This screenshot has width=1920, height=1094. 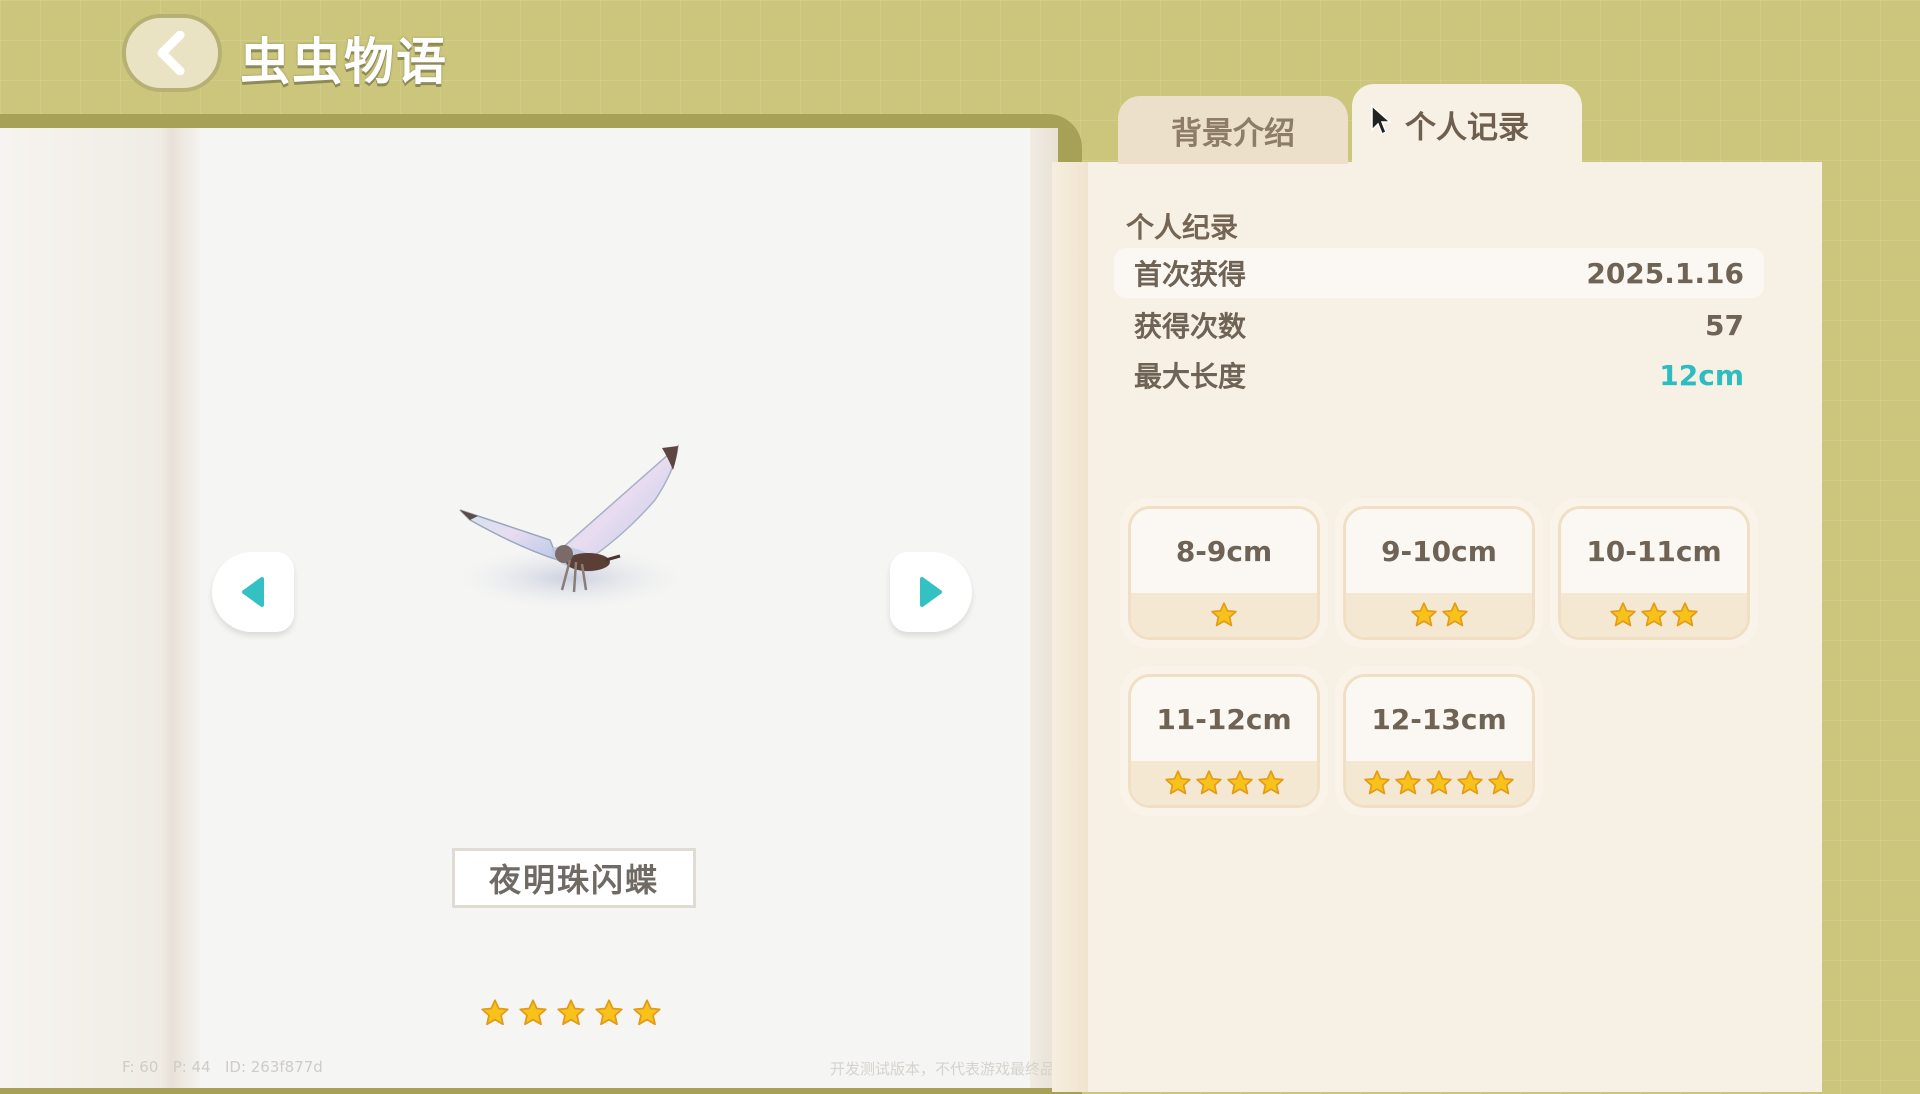 I want to click on size-tier-card: 8-9cm, so click(x=1224, y=573).